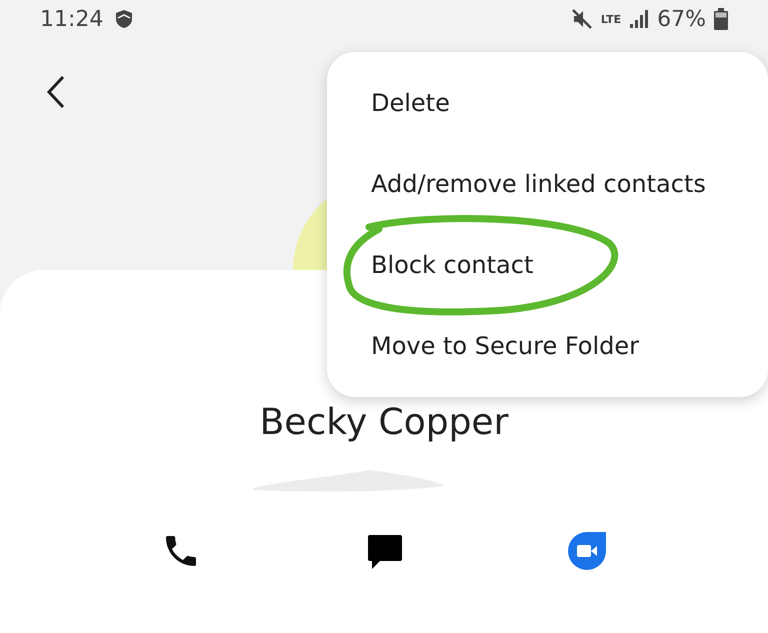  Describe the element at coordinates (124, 19) in the screenshot. I see `shield-icon` at that location.